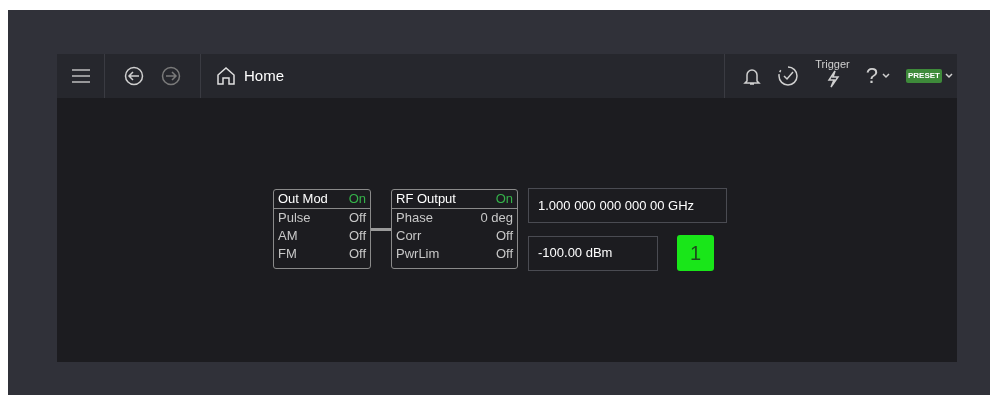  I want to click on setting-label: PwrLim, so click(418, 254).